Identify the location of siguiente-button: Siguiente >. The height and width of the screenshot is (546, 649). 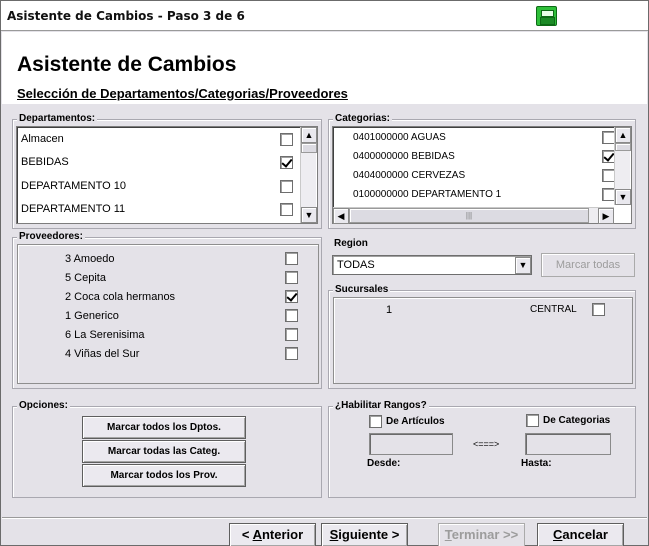
(364, 534).